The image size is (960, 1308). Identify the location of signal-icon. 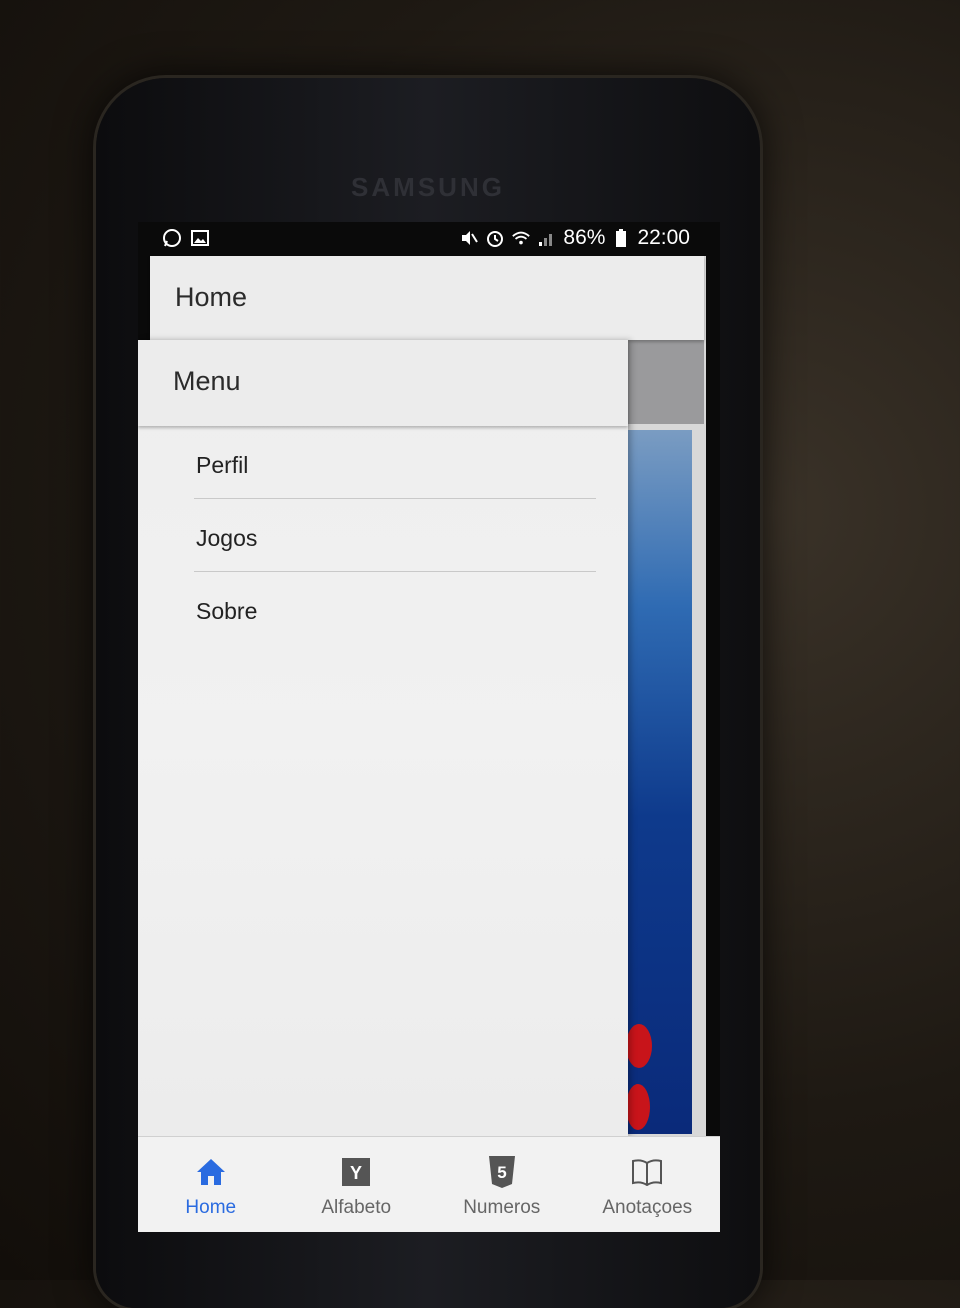
(547, 238).